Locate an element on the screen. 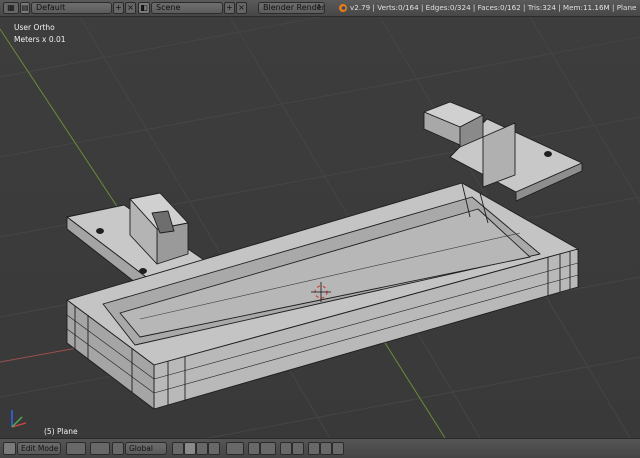  orientation-dropdown: Global is located at coordinates (146, 448).